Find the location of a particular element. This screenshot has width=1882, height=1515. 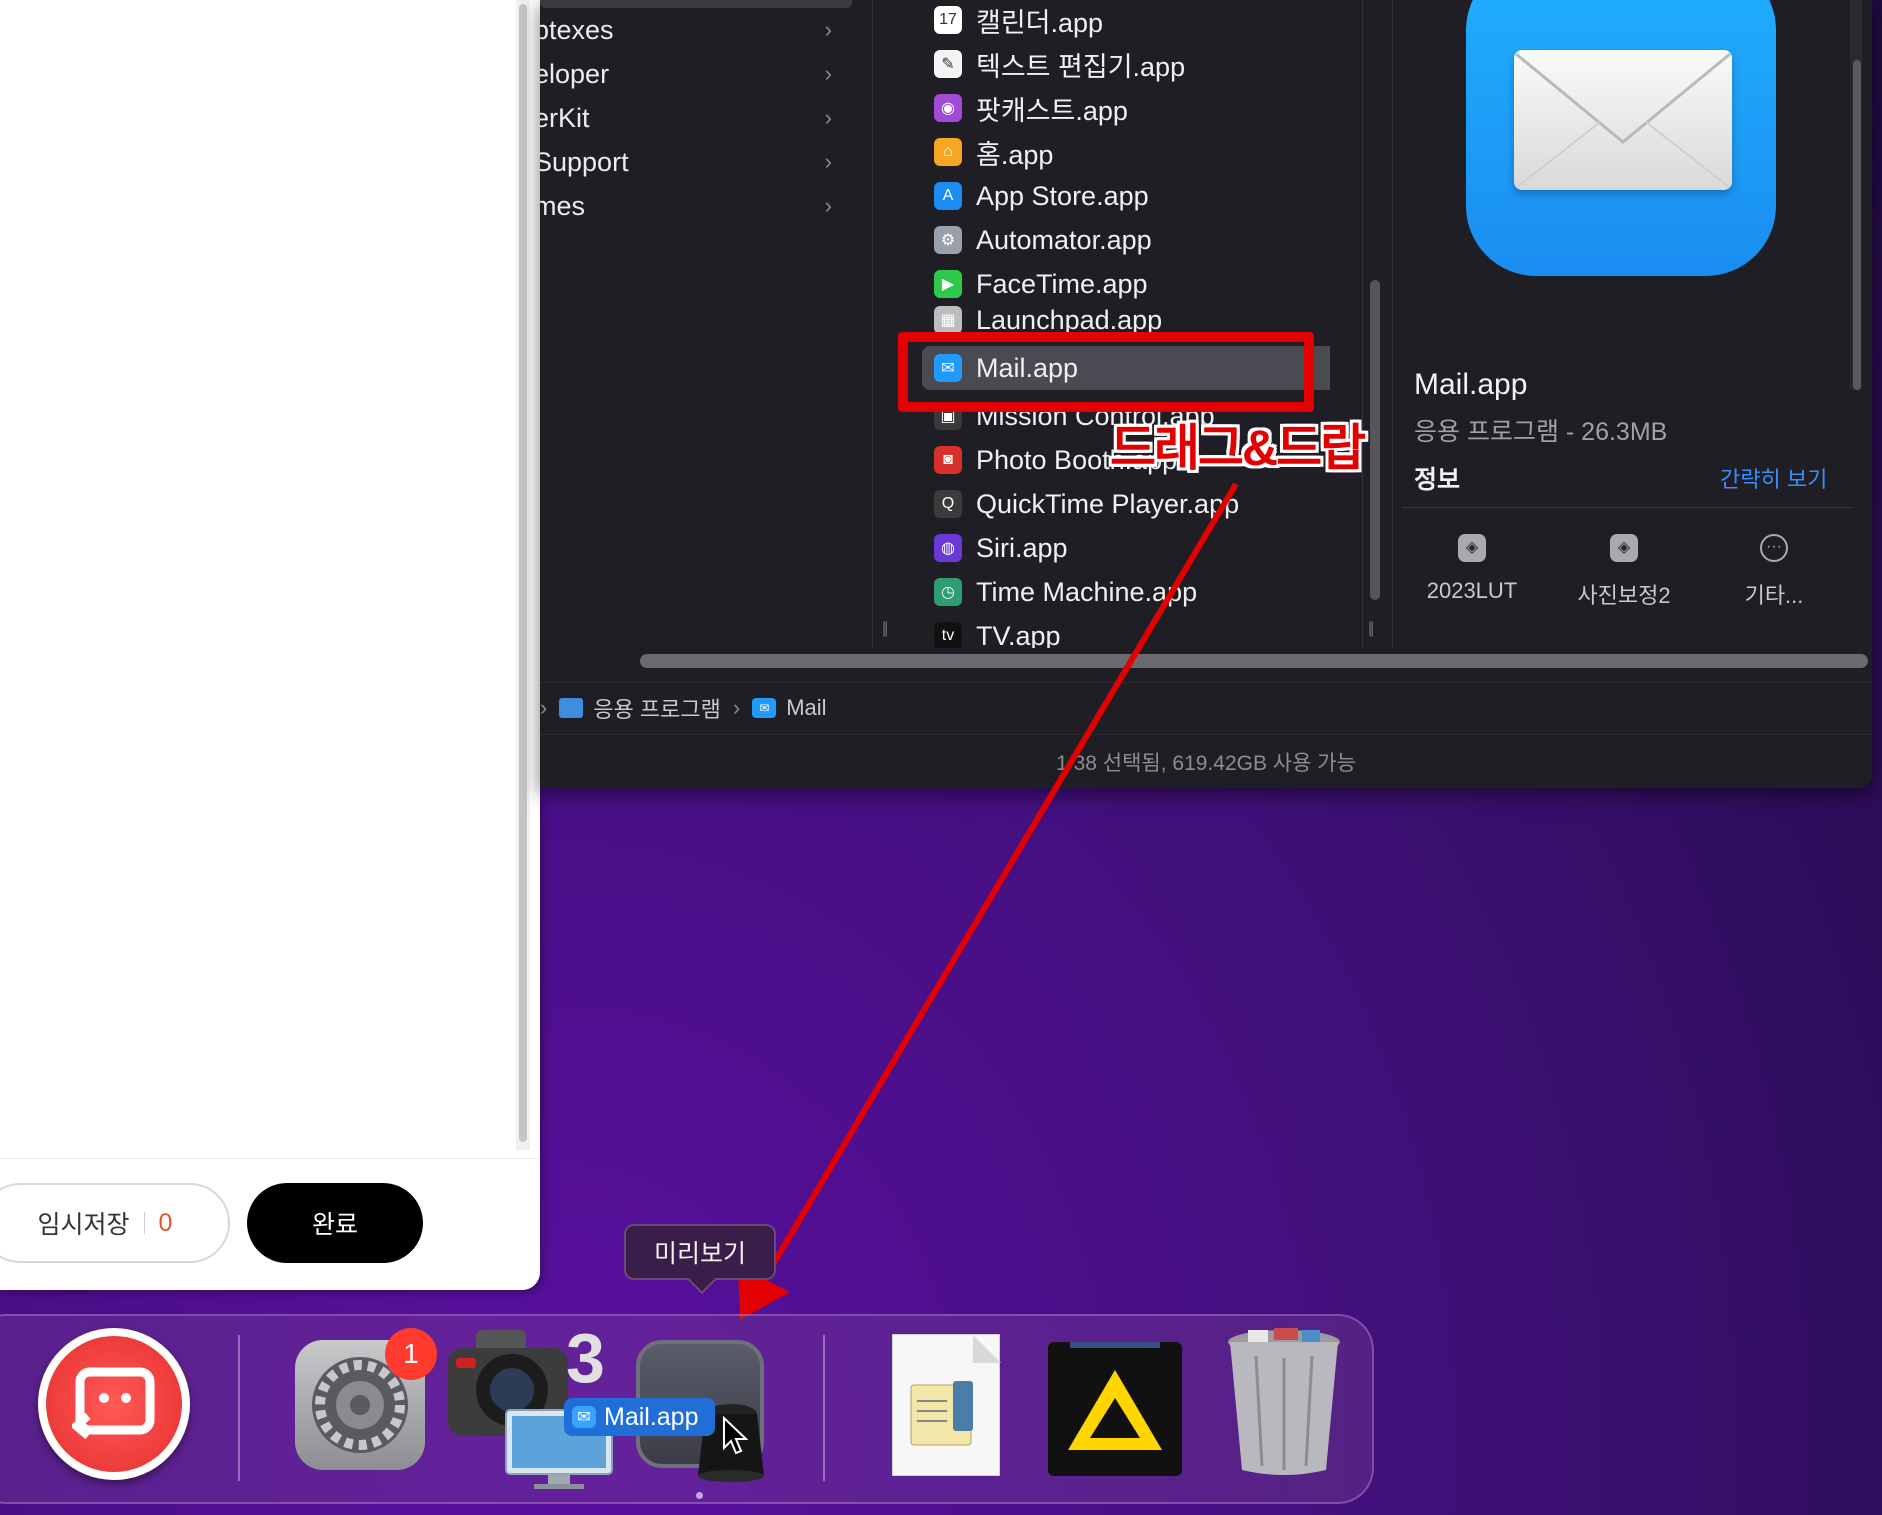

trash-dock-icon is located at coordinates (1284, 1402).